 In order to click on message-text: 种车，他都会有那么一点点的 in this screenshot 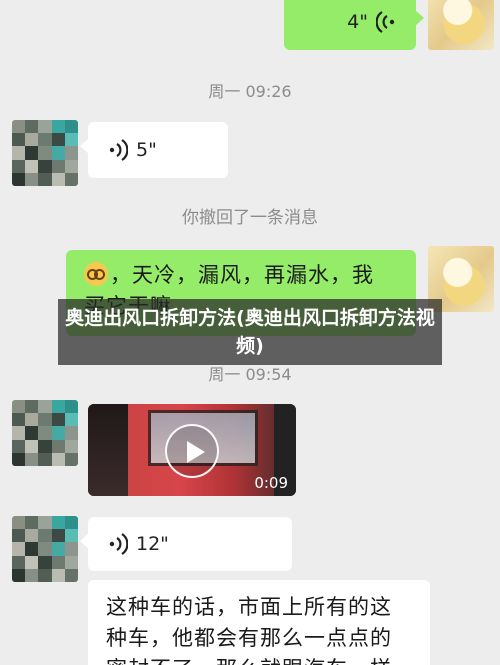, I will do `click(249, 638)`.